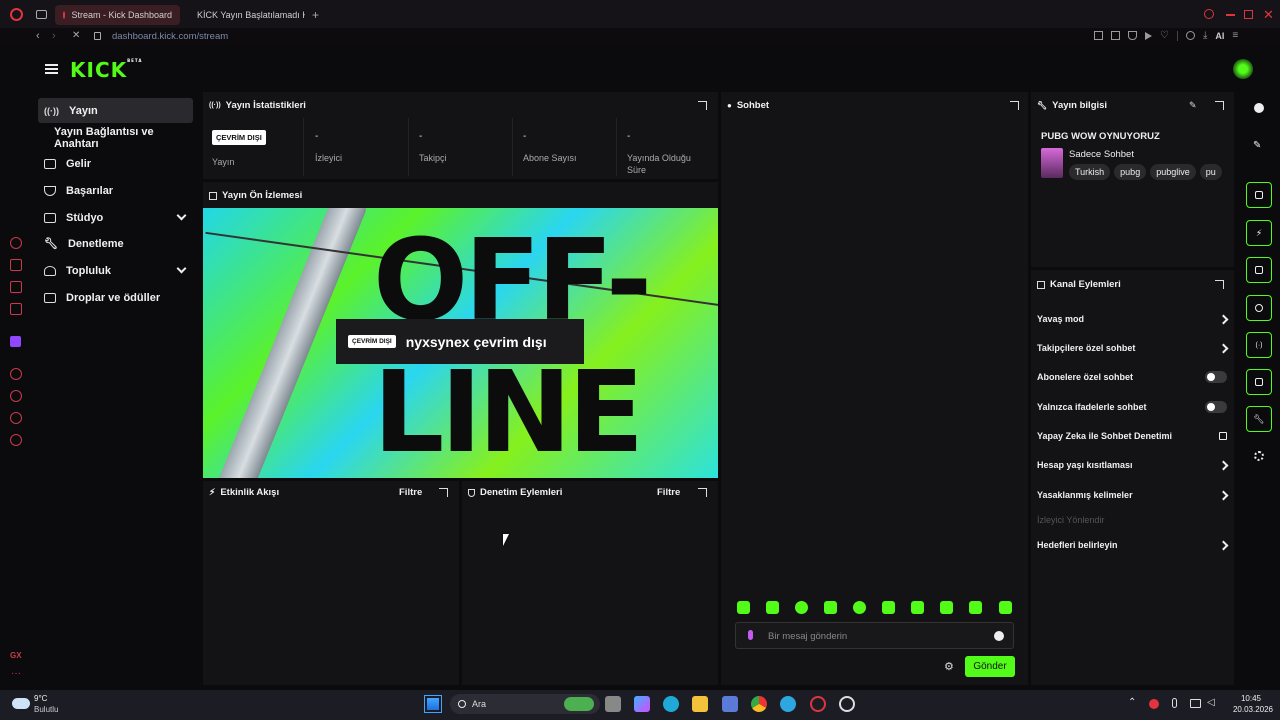 This screenshot has height=720, width=1280. Describe the element at coordinates (117, 15) in the screenshot. I see `tab-kick-dashboard: Stream - Kick Dashboard` at that location.